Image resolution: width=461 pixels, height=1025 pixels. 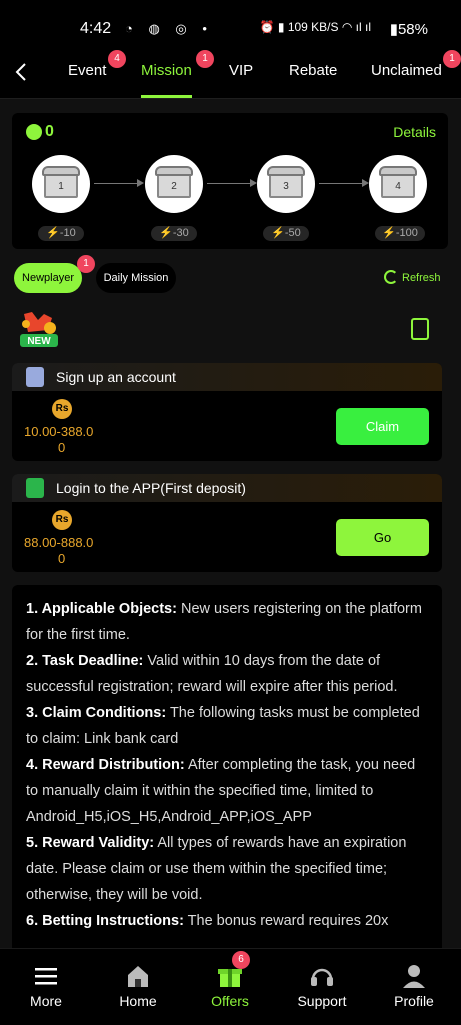 What do you see at coordinates (22, 72) in the screenshot?
I see `back-arrow-icon` at bounding box center [22, 72].